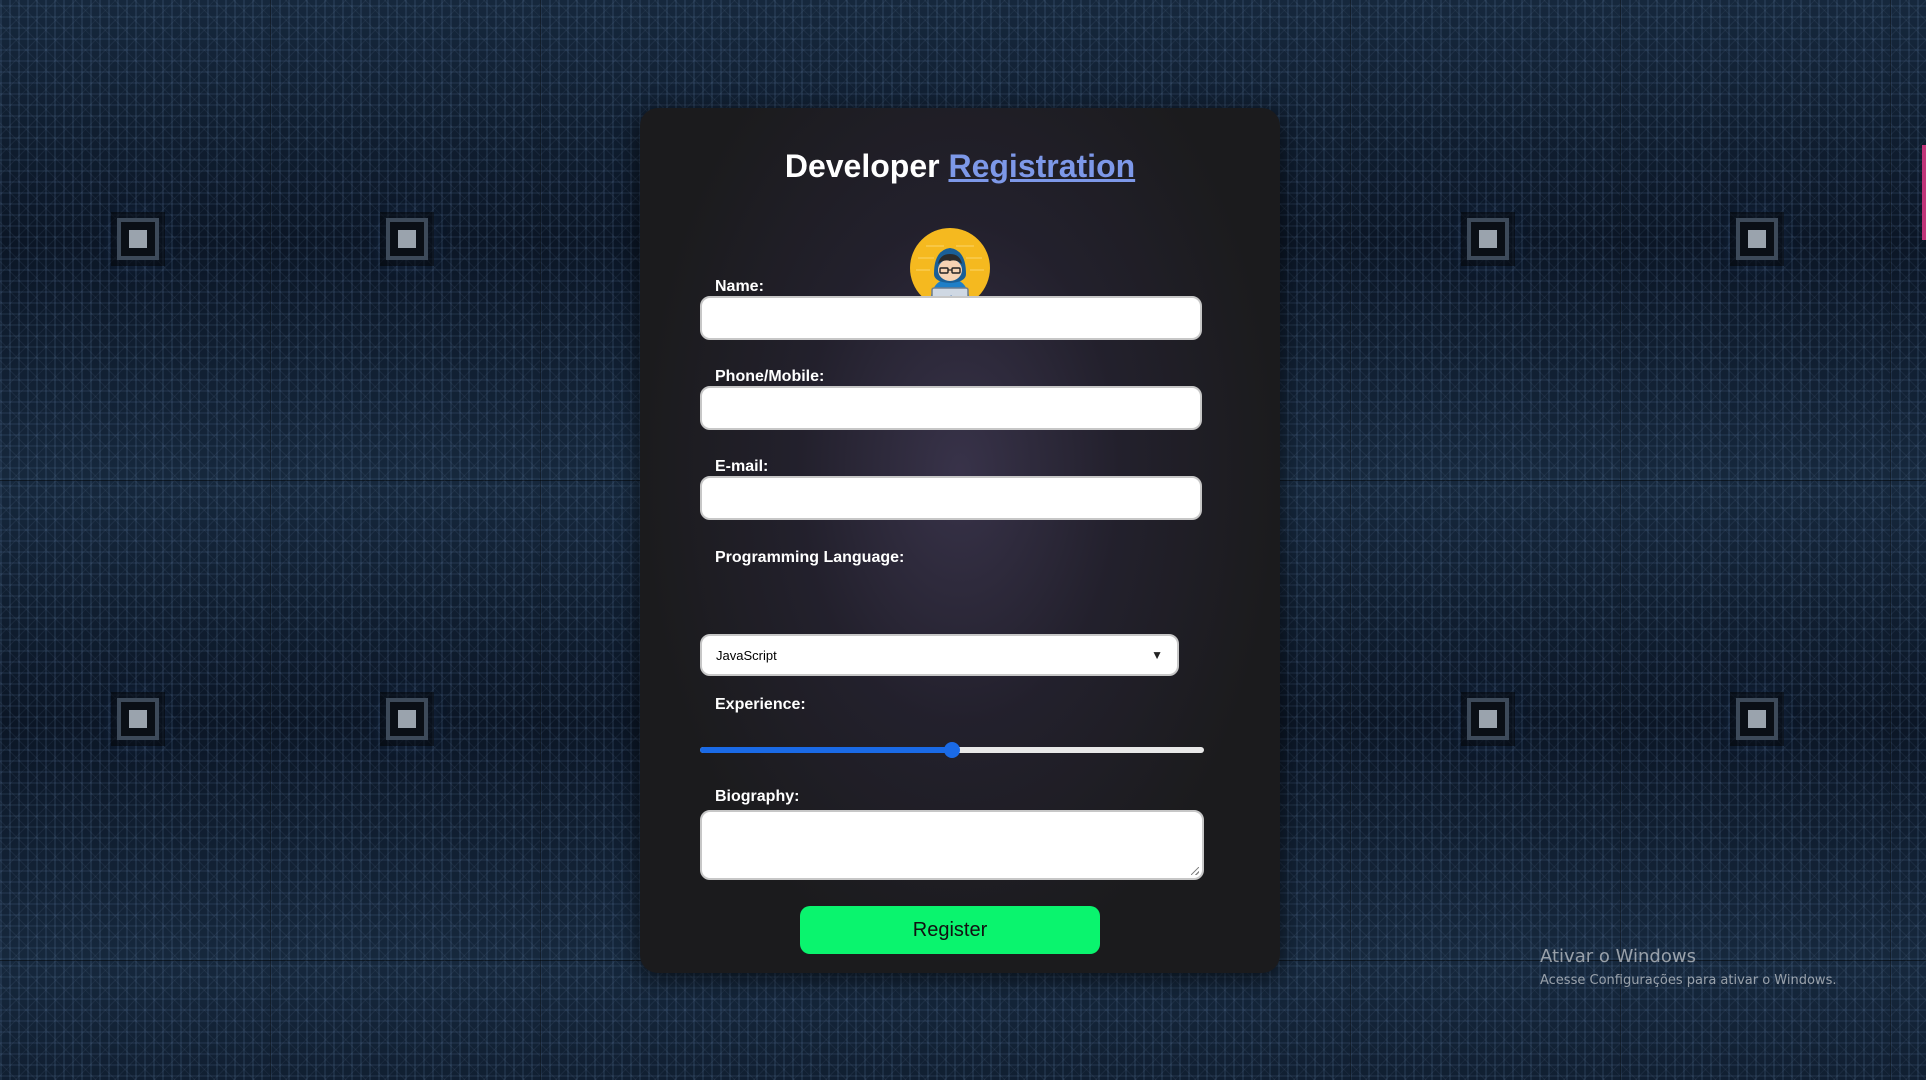 Image resolution: width=1926 pixels, height=1080 pixels. What do you see at coordinates (742, 466) in the screenshot?
I see `email-label: E-mail:` at bounding box center [742, 466].